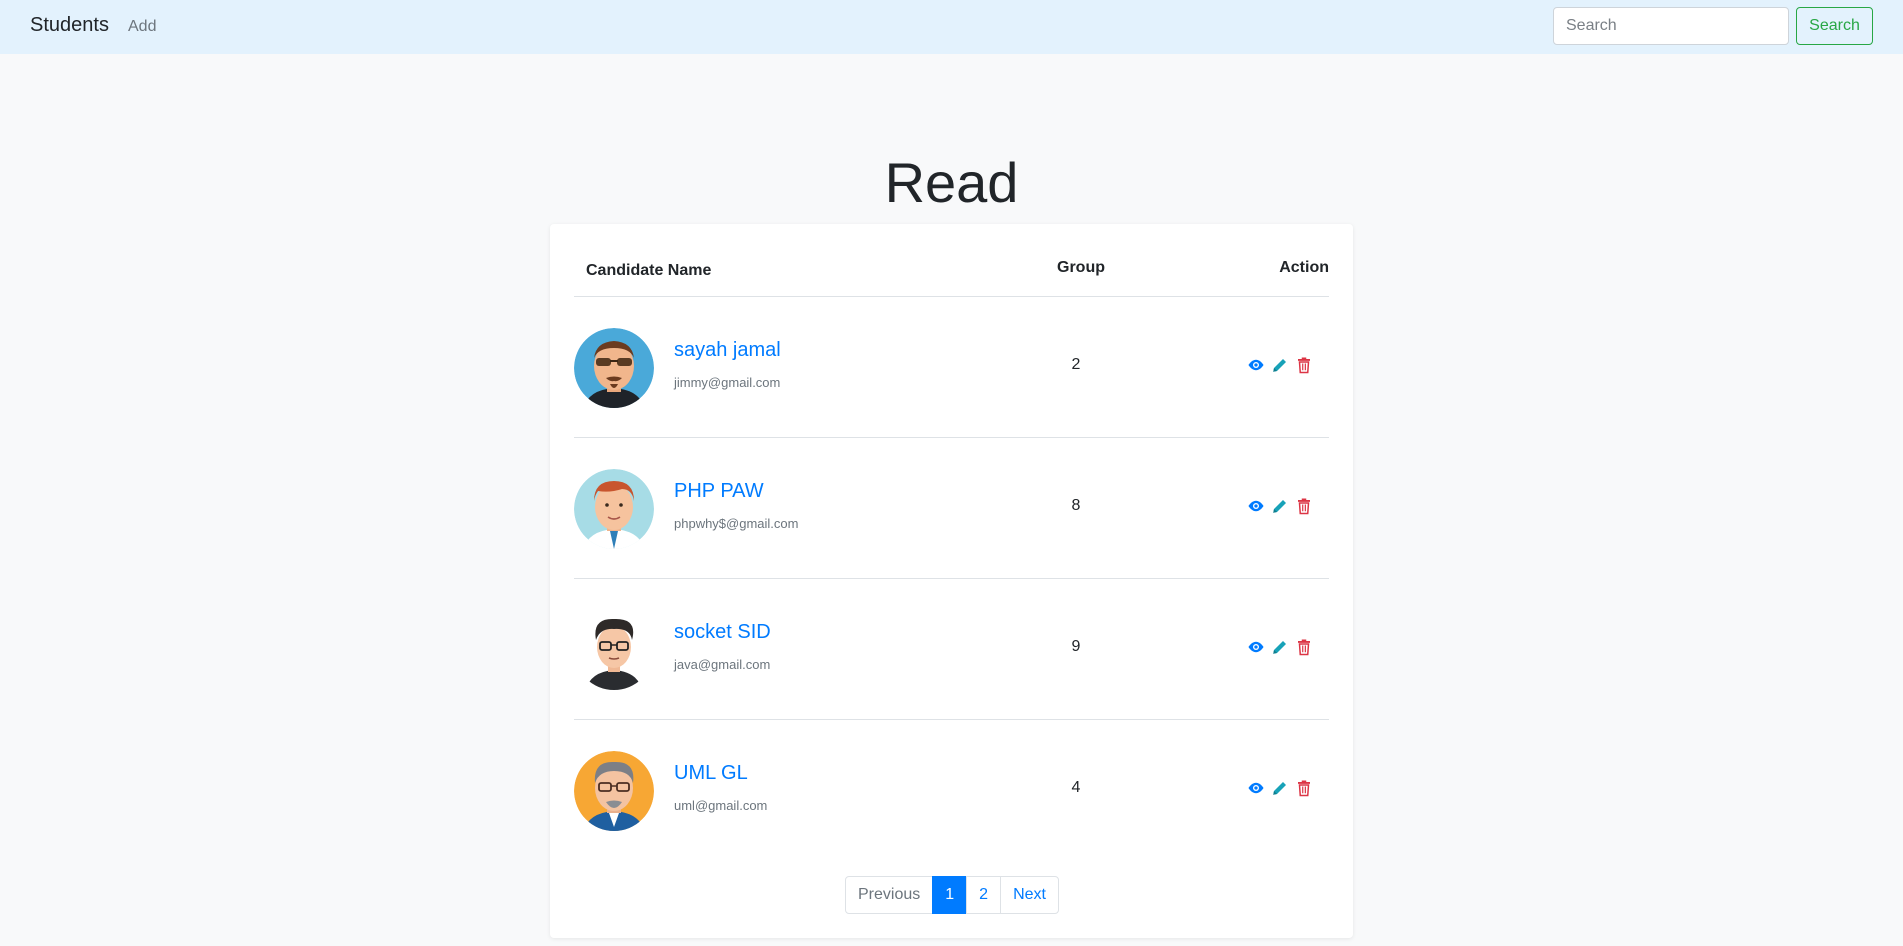 This screenshot has width=1903, height=946. I want to click on avatar-grayhair-man, so click(614, 791).